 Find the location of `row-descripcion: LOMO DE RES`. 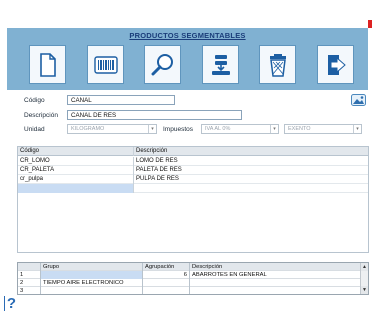

row-descripcion: LOMO DE RES is located at coordinates (157, 161).